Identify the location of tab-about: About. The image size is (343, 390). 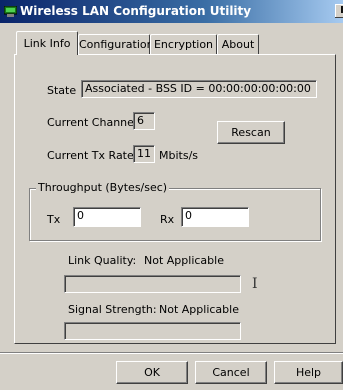
(238, 44).